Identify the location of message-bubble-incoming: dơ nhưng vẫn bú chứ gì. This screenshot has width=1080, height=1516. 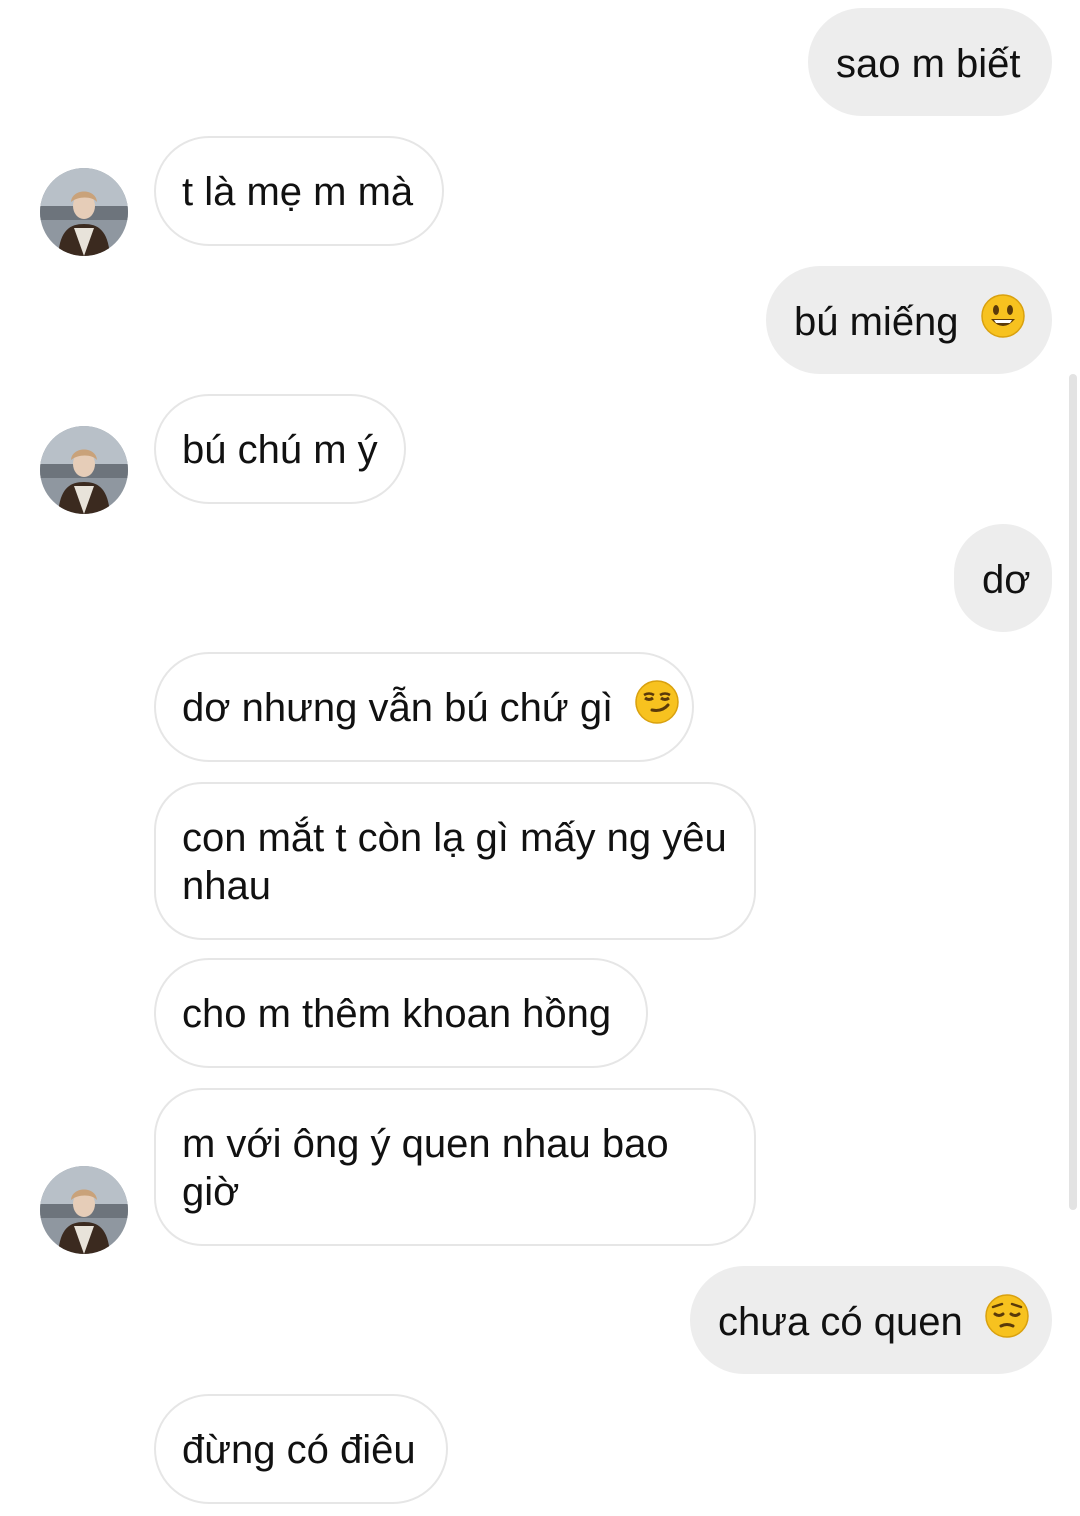
(424, 707).